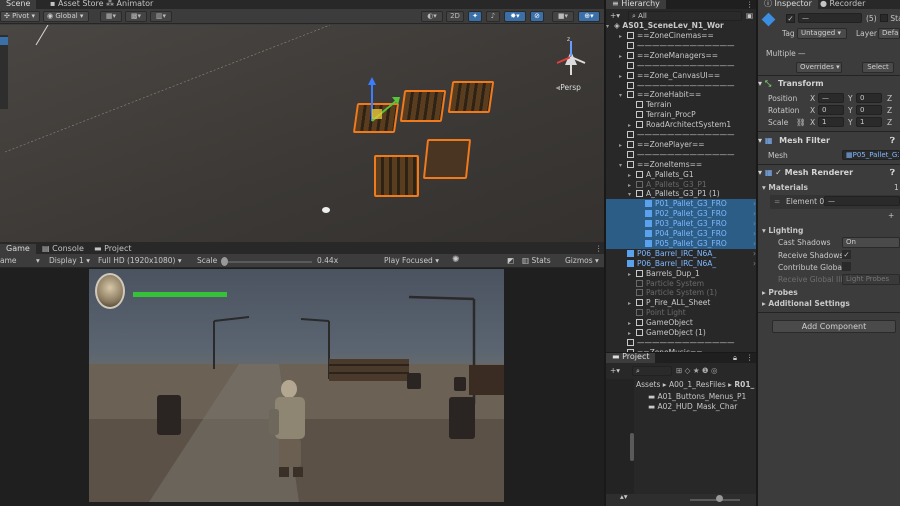 This screenshot has height=506, width=900. What do you see at coordinates (63, 249) in the screenshot?
I see `tab-console: ▤ Console` at bounding box center [63, 249].